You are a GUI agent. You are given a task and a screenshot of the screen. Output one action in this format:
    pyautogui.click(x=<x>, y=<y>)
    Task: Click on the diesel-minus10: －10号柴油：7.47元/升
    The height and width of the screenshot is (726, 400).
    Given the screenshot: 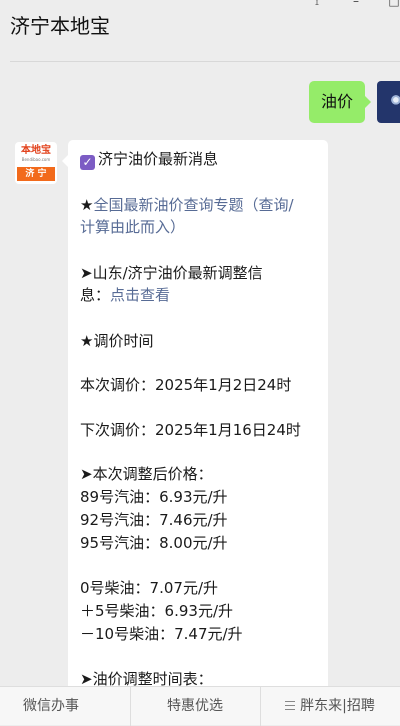 What is the action you would take?
    pyautogui.click(x=161, y=634)
    